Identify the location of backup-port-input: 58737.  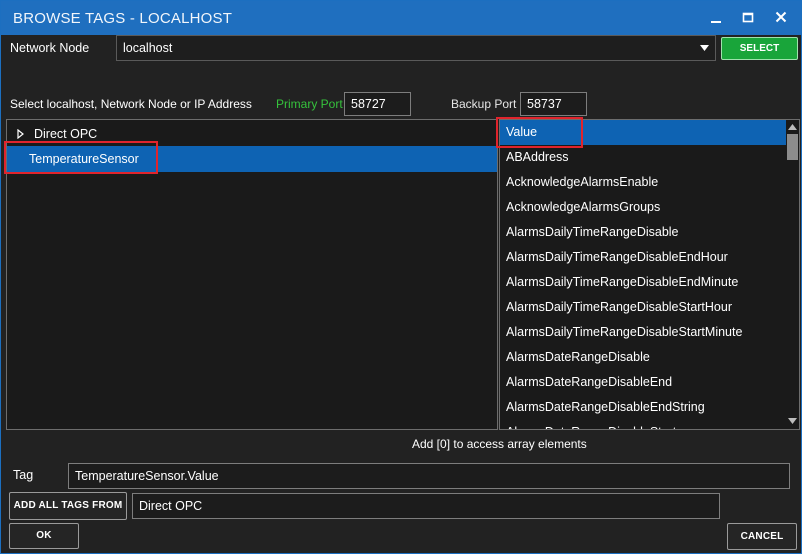
(553, 104).